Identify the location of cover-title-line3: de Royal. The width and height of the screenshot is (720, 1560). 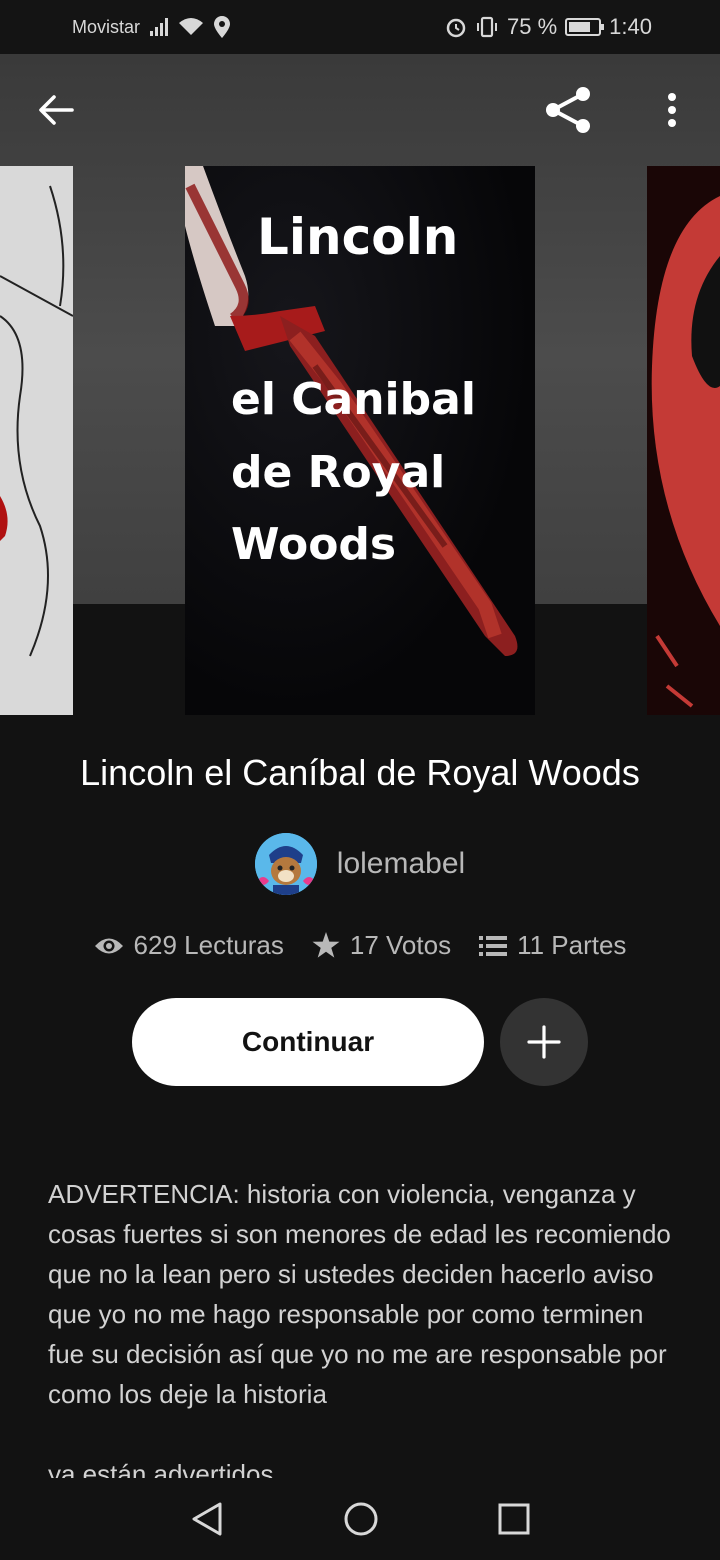
(338, 472).